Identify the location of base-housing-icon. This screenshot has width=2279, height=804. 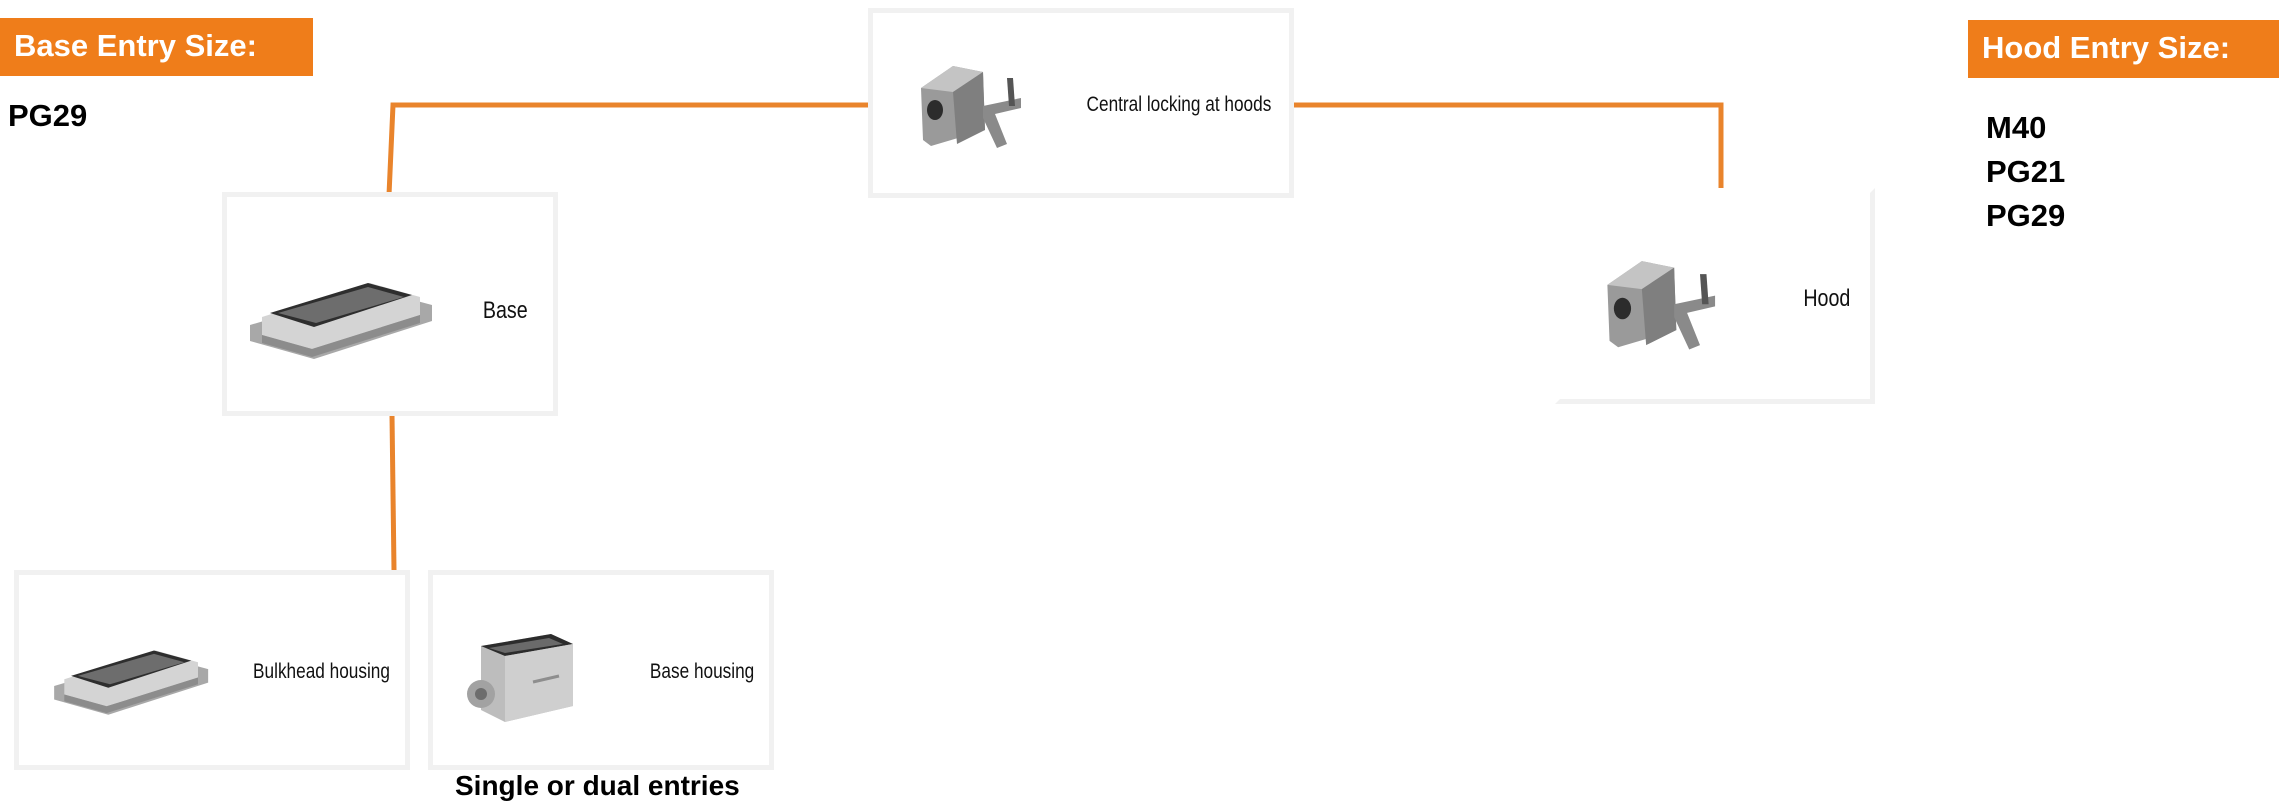
(341, 321).